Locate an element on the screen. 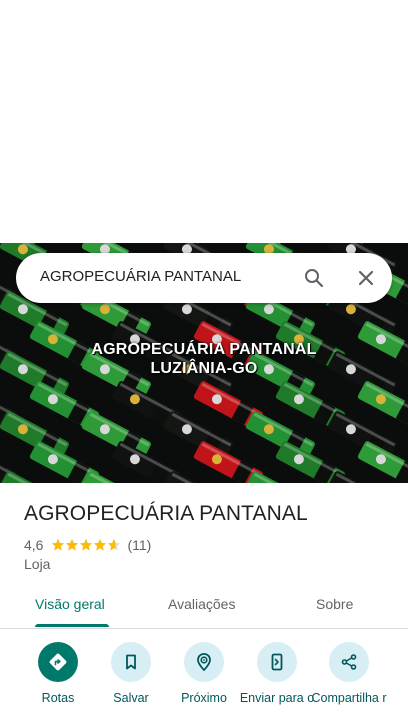  rating-row: 4,6 (11) is located at coordinates (87, 545).